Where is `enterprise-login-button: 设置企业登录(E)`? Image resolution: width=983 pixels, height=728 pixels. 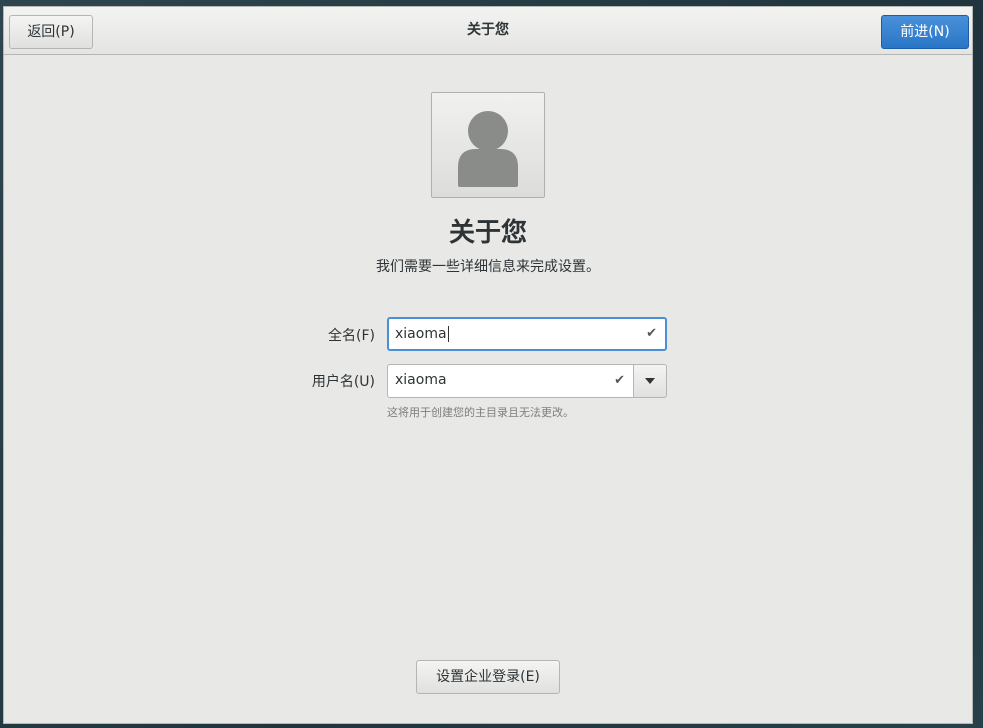
enterprise-login-button: 设置企业登录(E) is located at coordinates (488, 677).